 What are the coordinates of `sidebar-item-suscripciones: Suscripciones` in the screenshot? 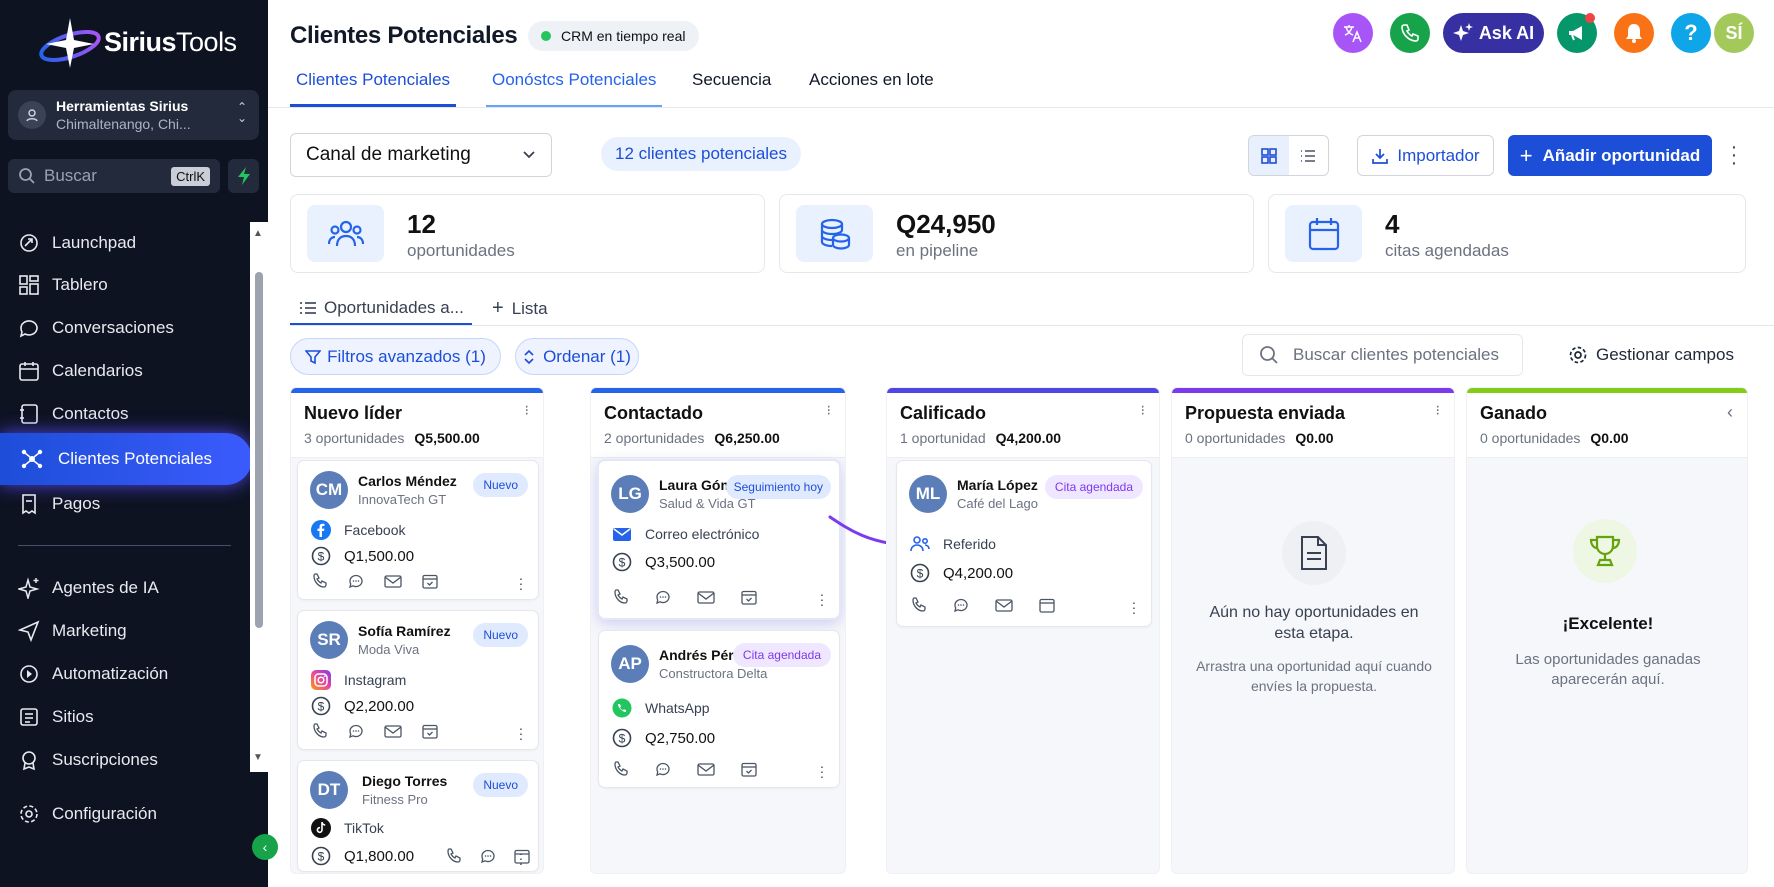 It's located at (88, 760).